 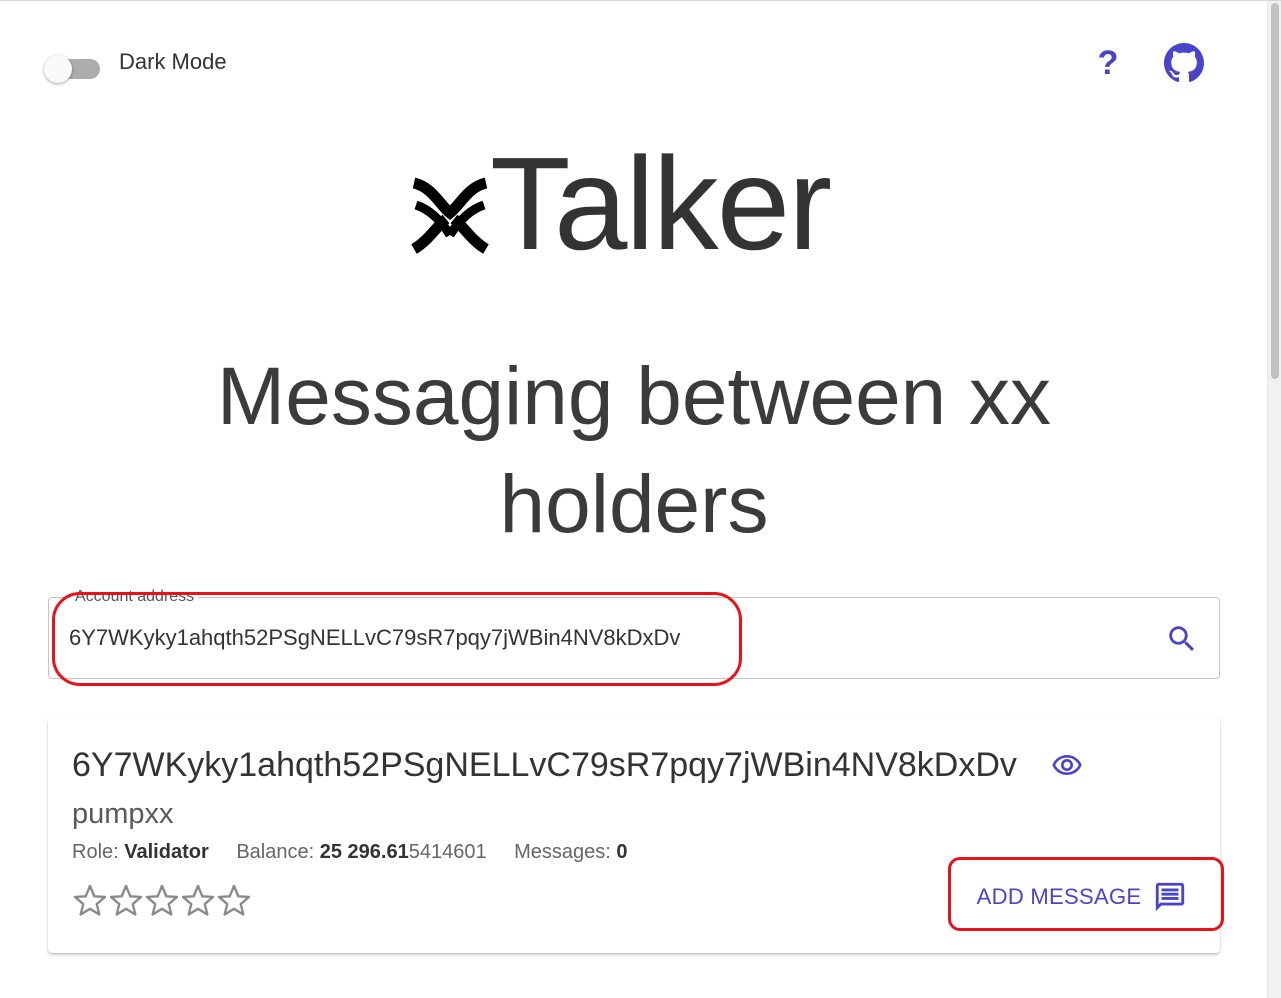 What do you see at coordinates (173, 61) in the screenshot?
I see `dark-mode-label: Dark Mode` at bounding box center [173, 61].